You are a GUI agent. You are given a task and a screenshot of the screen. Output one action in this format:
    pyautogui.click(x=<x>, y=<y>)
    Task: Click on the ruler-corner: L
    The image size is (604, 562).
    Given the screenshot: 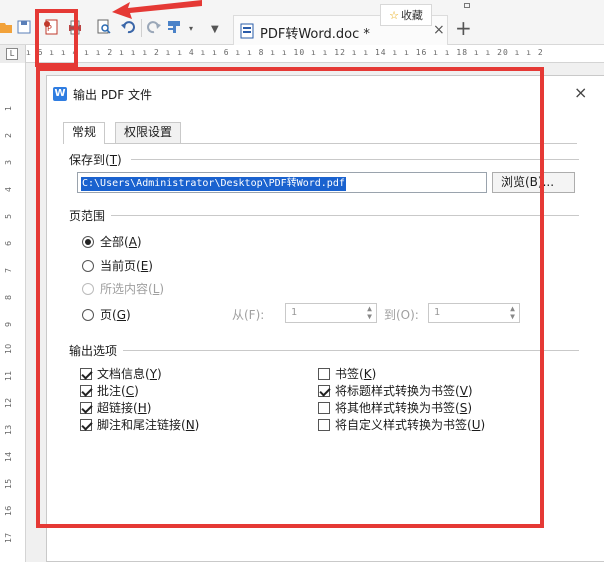 What is the action you would take?
    pyautogui.click(x=13, y=54)
    